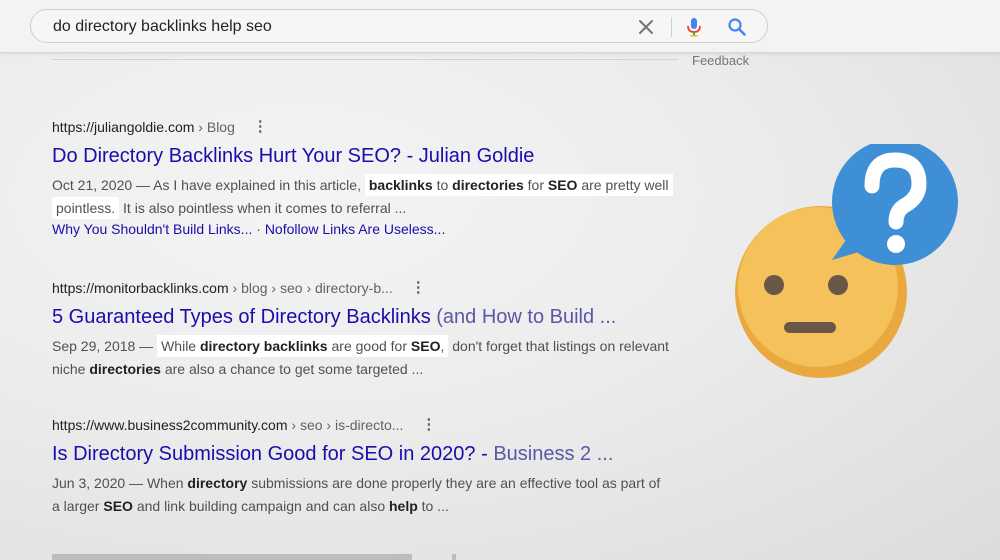 The image size is (1000, 560). Describe the element at coordinates (263, 346) in the screenshot. I see `snippet-bold: directory backlinks` at that location.